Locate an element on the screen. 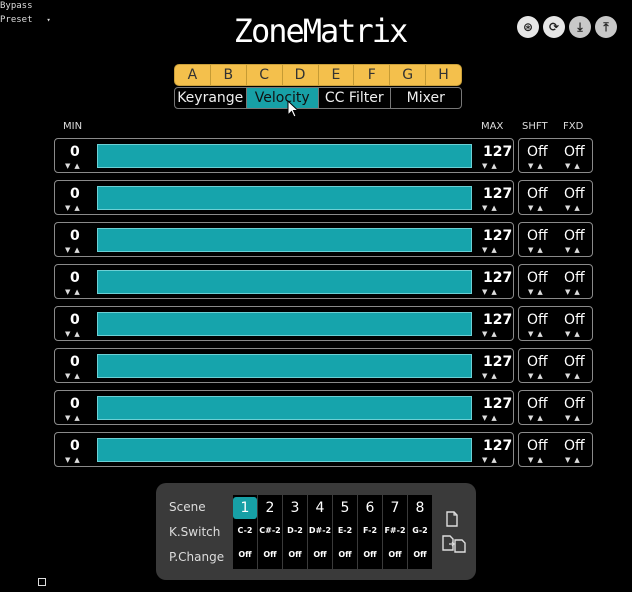  tab-keyrange: Keyrange is located at coordinates (211, 98).